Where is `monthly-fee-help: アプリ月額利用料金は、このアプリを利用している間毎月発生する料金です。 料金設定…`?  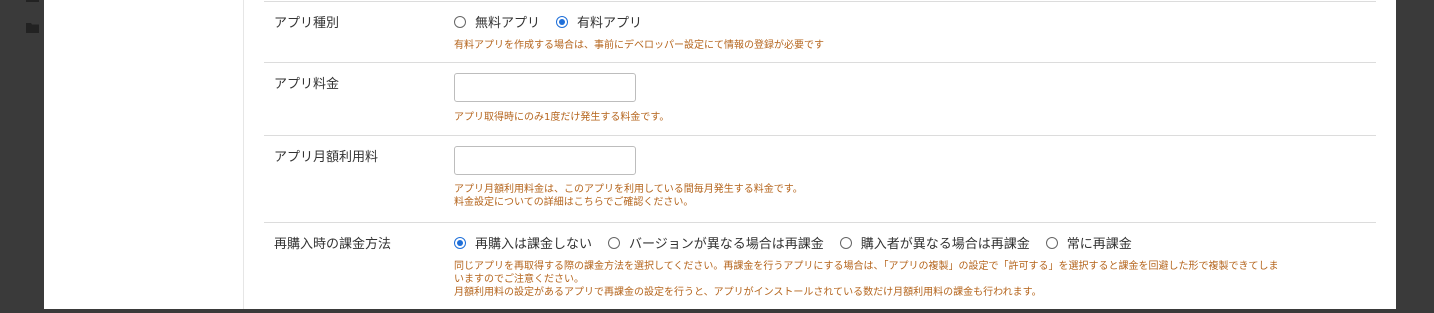
monthly-fee-help: アプリ月額利用料金は、このアプリを利用している間毎月発生する料金です。 料金設定… is located at coordinates (628, 196).